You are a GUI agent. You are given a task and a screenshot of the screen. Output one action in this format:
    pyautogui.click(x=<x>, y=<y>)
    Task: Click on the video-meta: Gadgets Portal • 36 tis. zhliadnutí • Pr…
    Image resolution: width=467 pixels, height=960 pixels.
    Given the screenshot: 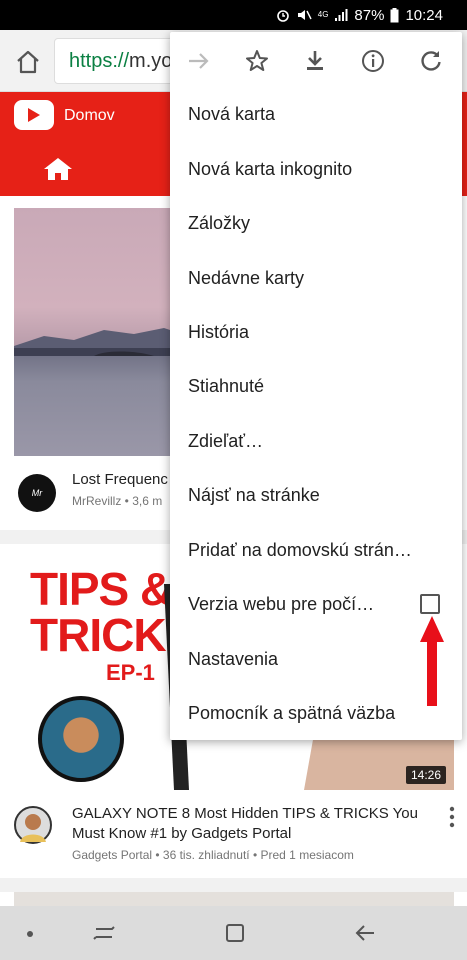 What is the action you would take?
    pyautogui.click(x=213, y=855)
    